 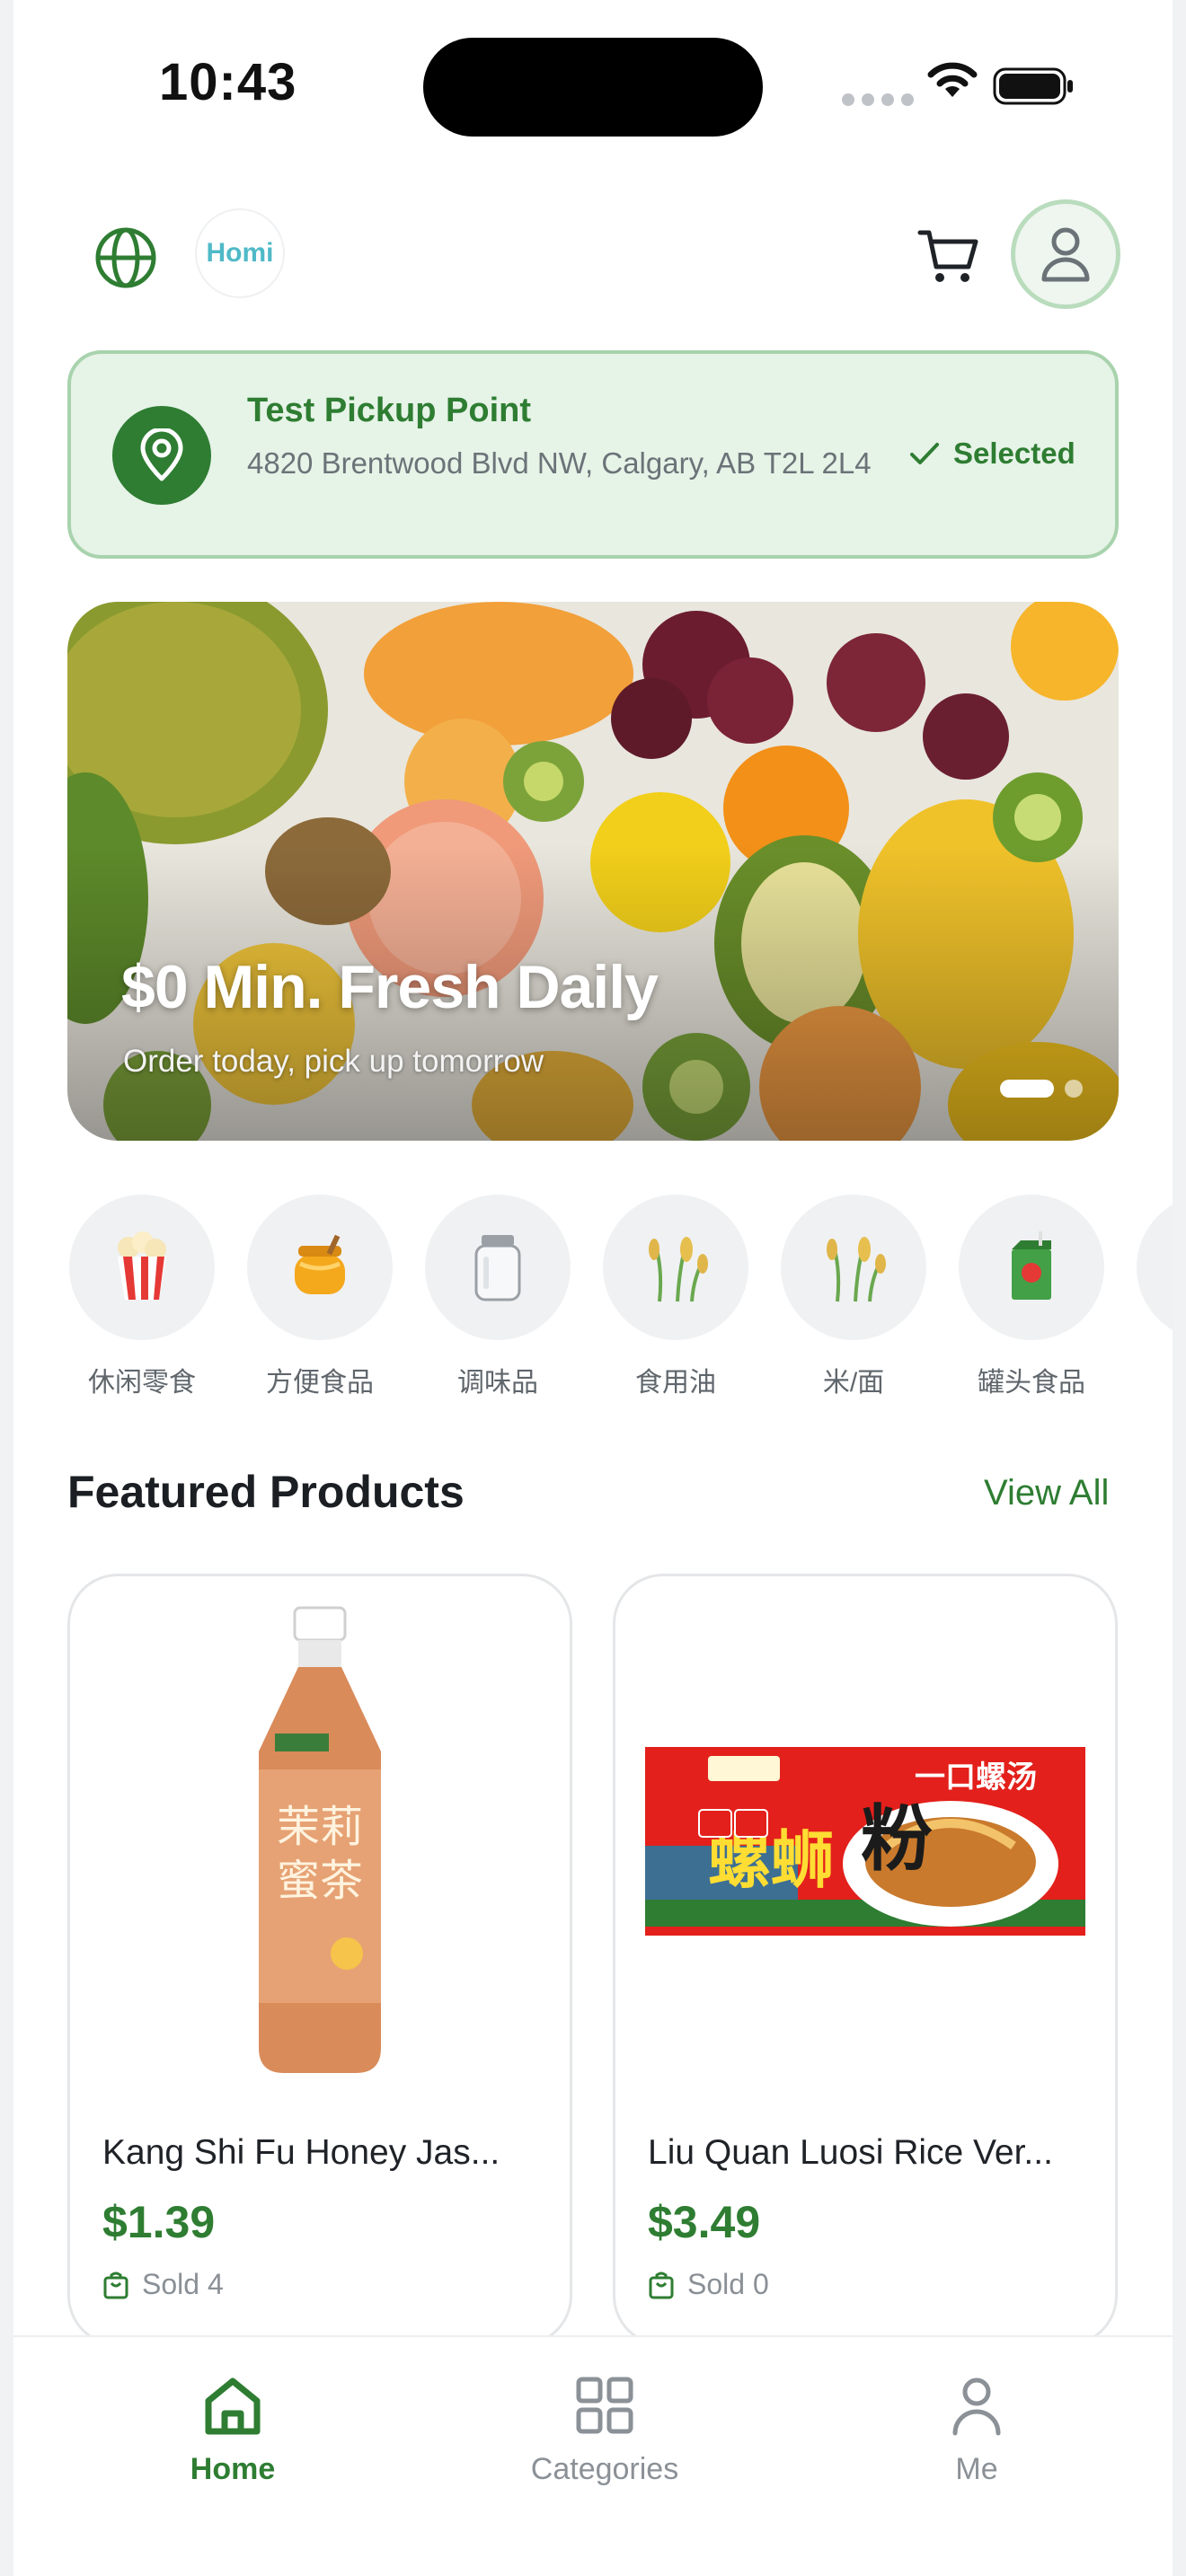 I want to click on app-header: Homi, so click(x=593, y=256).